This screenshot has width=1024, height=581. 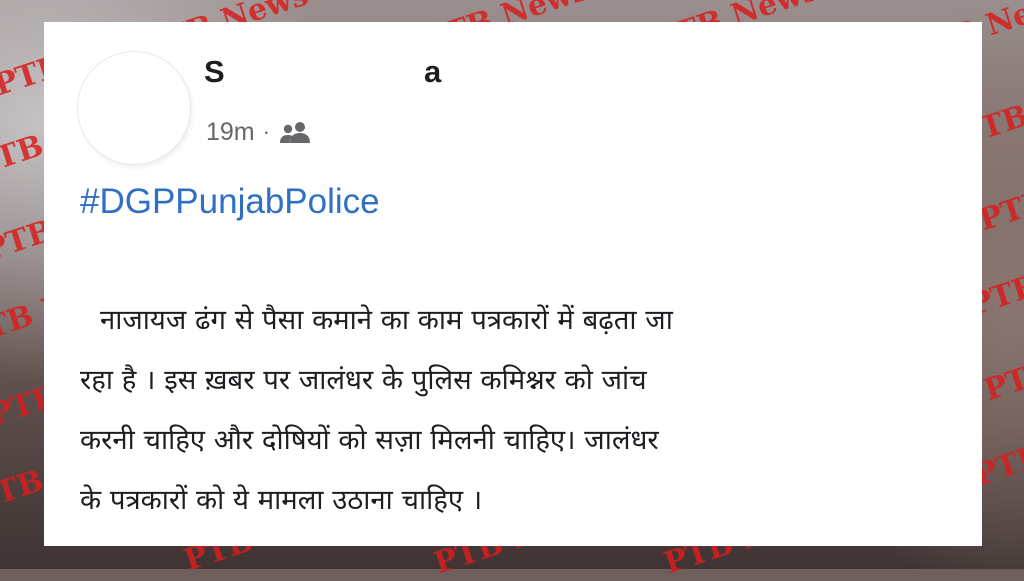 What do you see at coordinates (295, 132) in the screenshot?
I see `friends-icon` at bounding box center [295, 132].